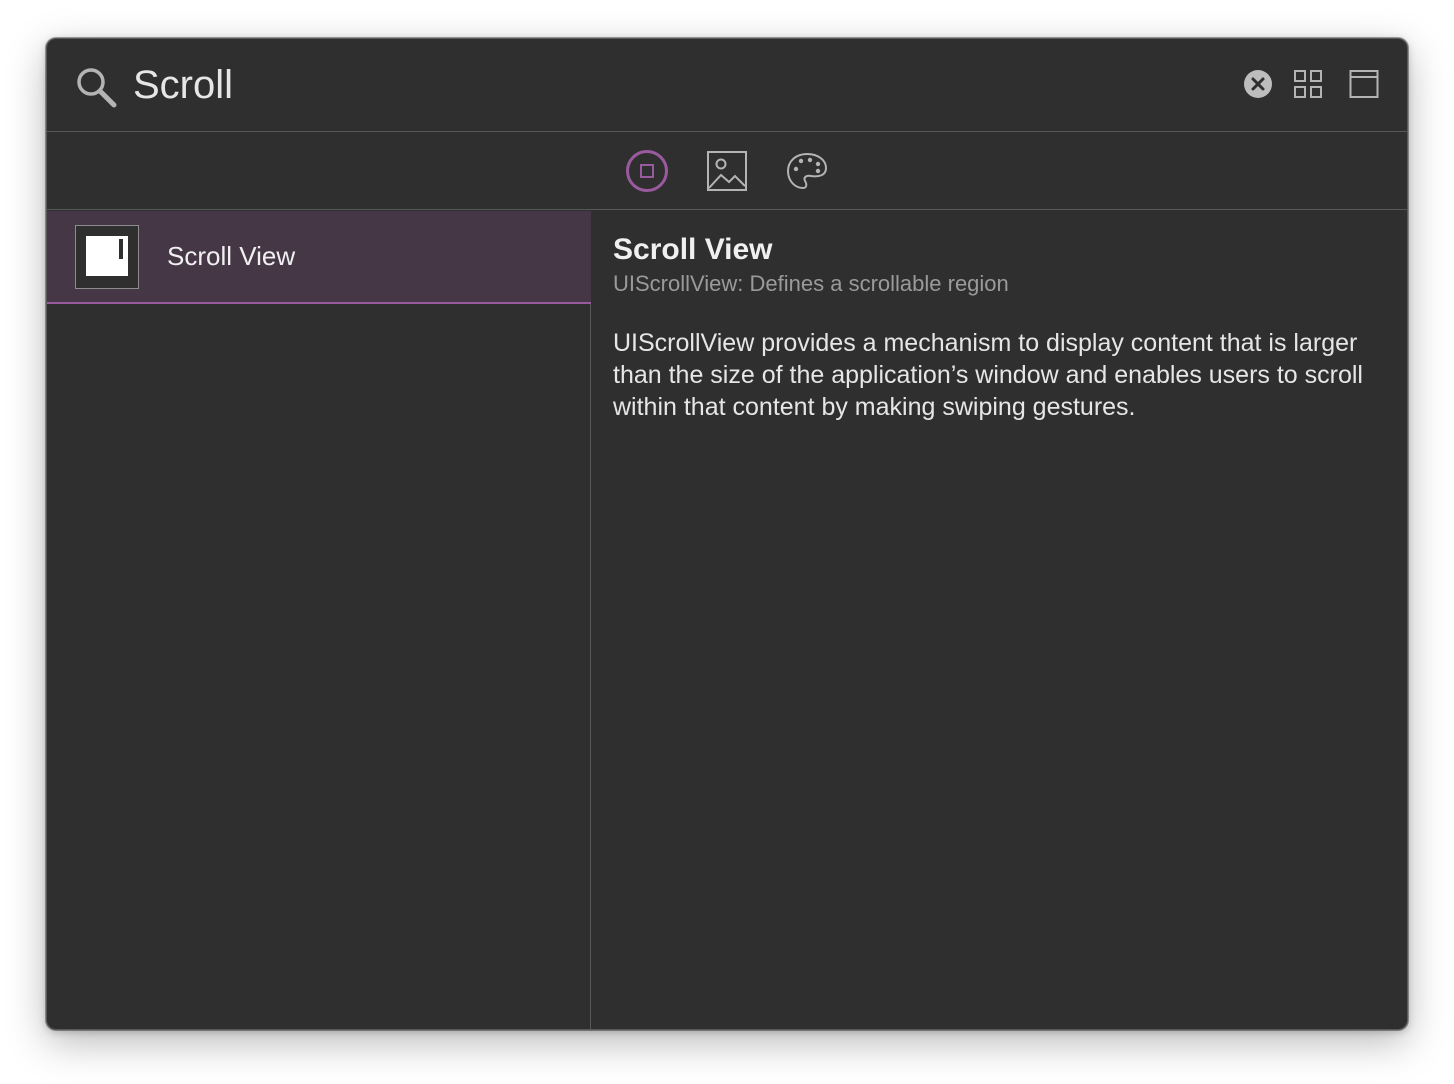 The height and width of the screenshot is (1084, 1454). I want to click on filter-bar, so click(727, 171).